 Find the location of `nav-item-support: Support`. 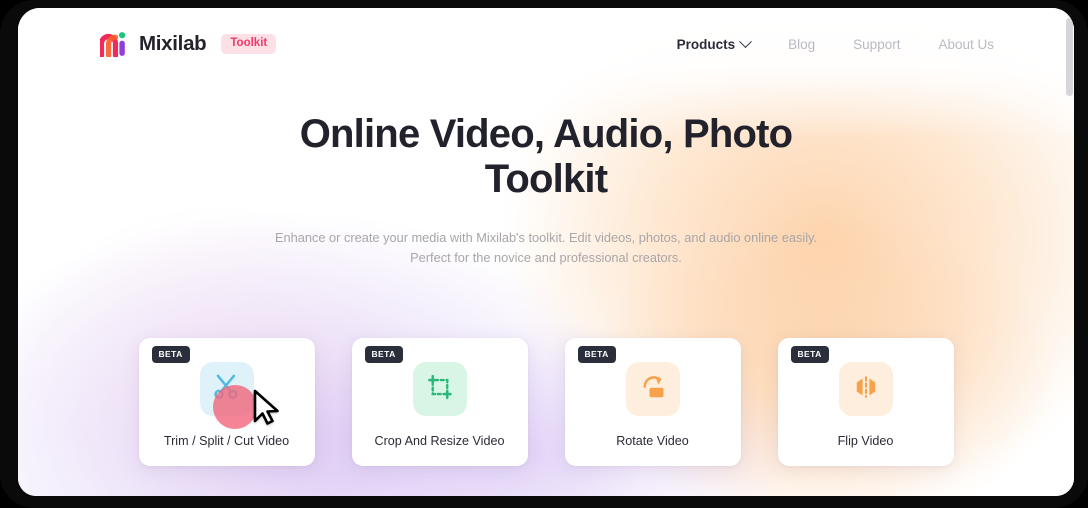

nav-item-support: Support is located at coordinates (876, 44).